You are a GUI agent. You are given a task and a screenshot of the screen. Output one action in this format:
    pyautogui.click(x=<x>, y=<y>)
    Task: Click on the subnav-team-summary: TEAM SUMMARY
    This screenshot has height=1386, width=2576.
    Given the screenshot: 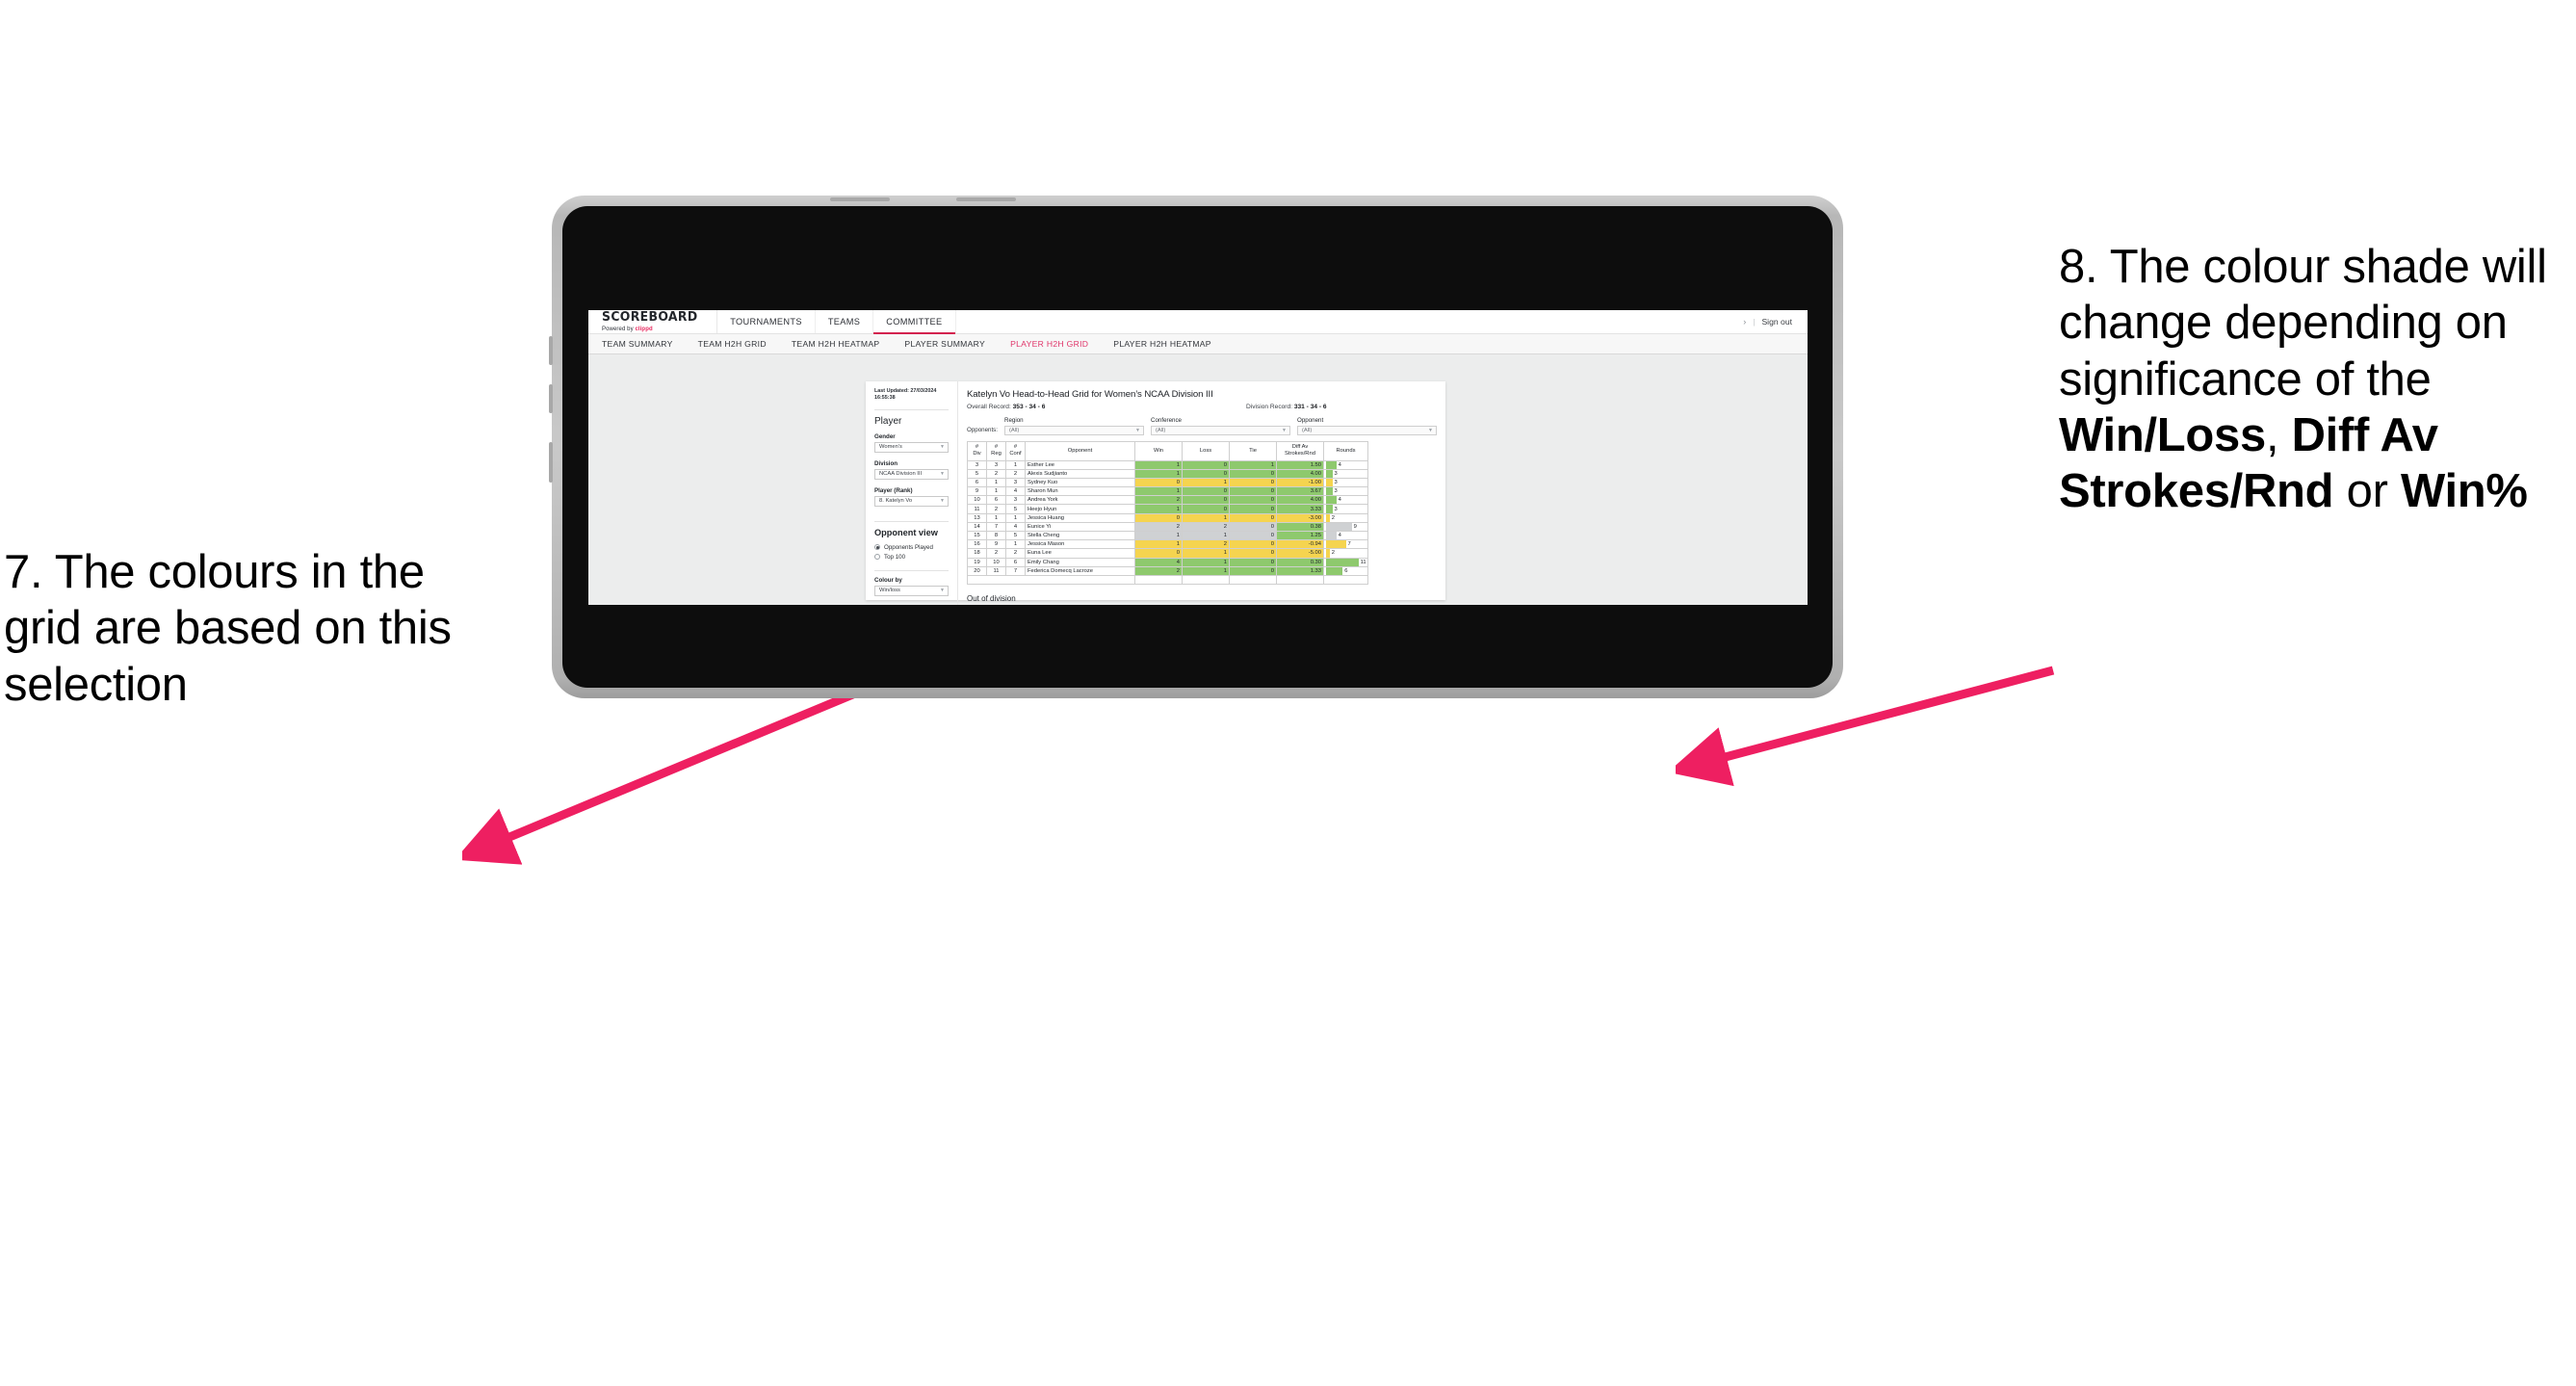 What is the action you would take?
    pyautogui.click(x=637, y=344)
    